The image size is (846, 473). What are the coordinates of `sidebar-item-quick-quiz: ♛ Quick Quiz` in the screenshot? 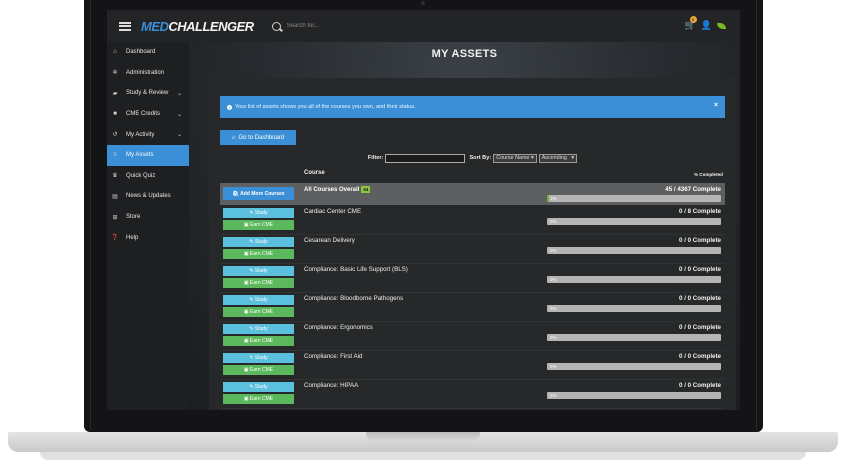 It's located at (148, 176).